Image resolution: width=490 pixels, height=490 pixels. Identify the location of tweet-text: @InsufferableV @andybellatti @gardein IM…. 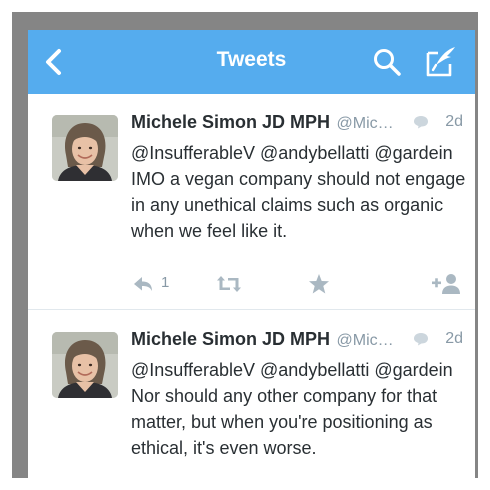
(298, 192).